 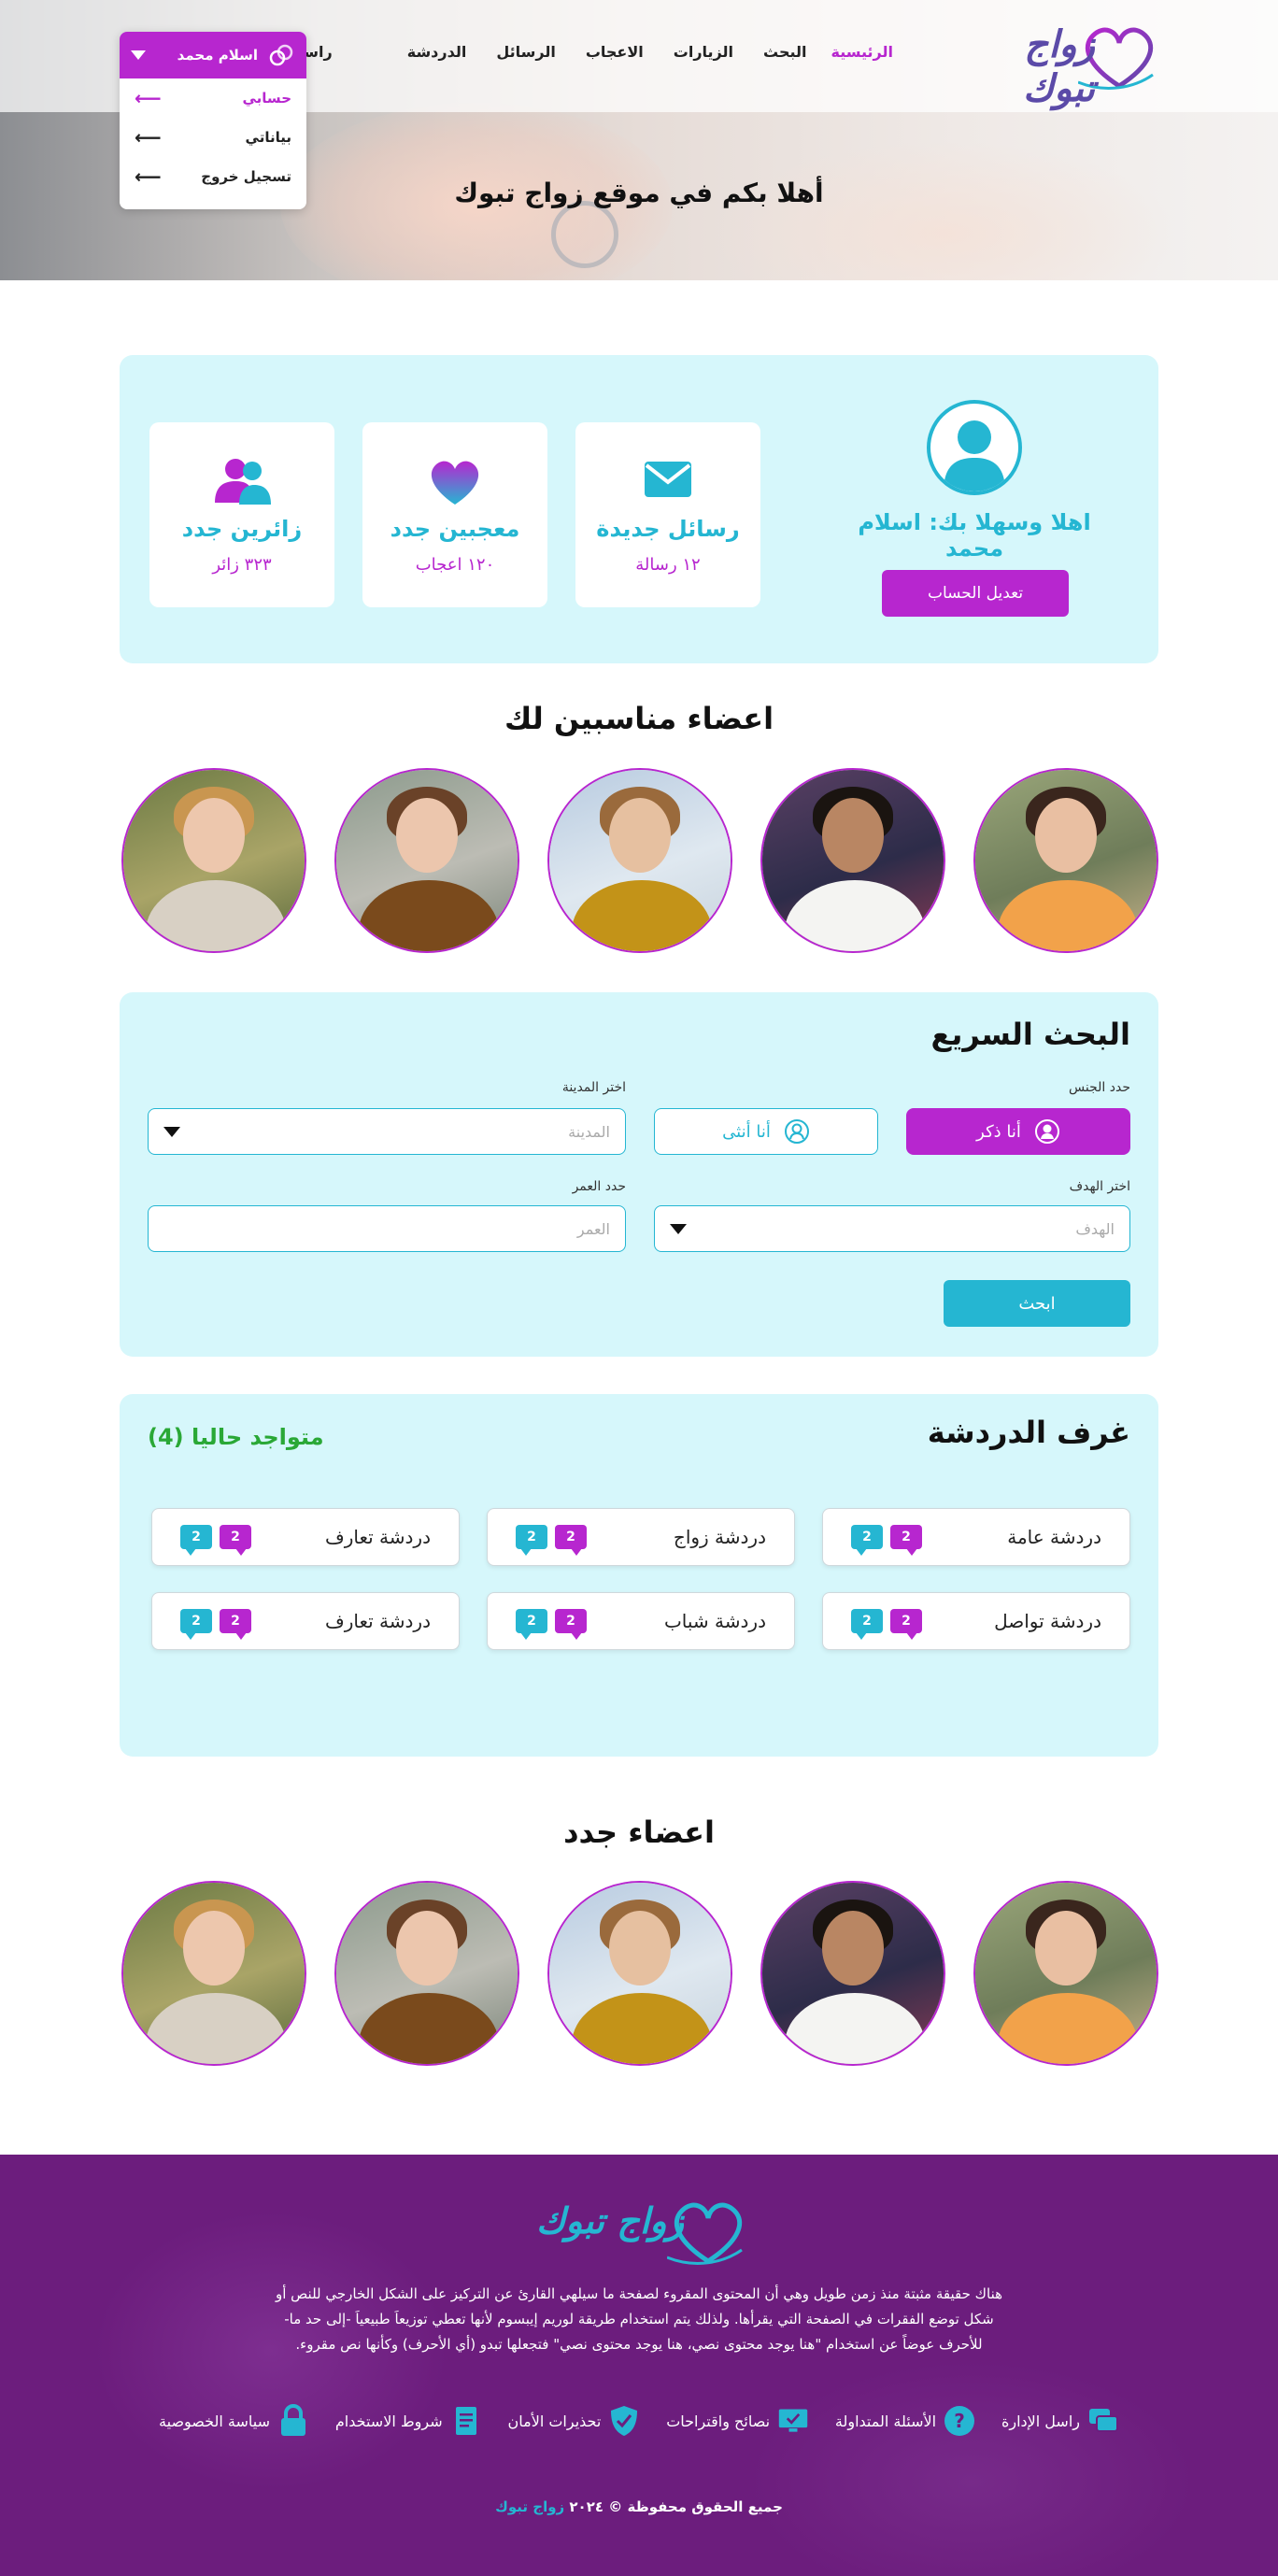 What do you see at coordinates (766, 1131) in the screenshot?
I see `gender-female-button: أنا أنثى` at bounding box center [766, 1131].